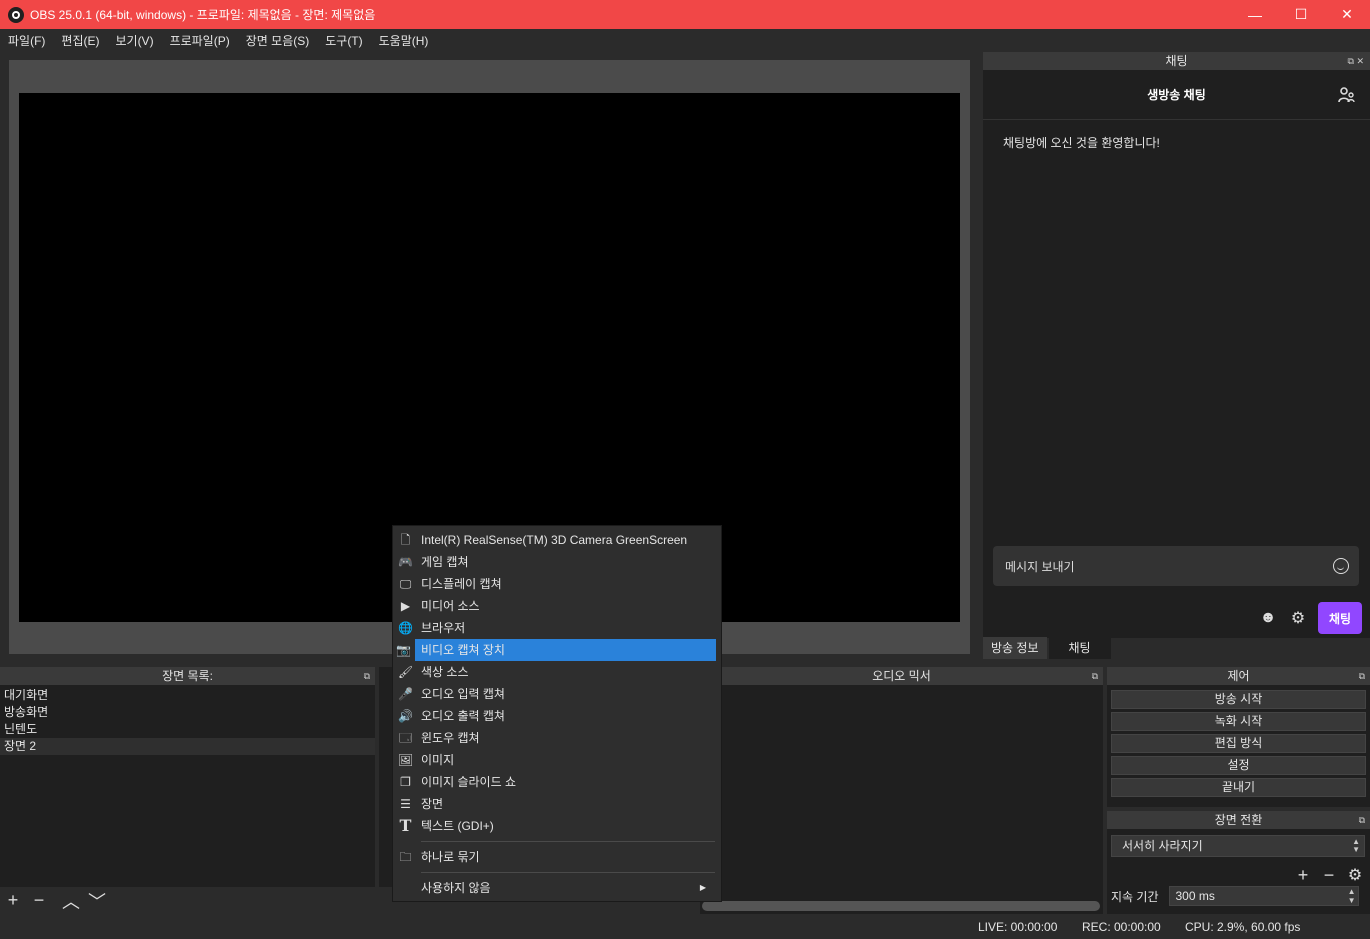  What do you see at coordinates (554, 738) in the screenshot?
I see `menu-item-window-capture: 🗔 윈도우 캡쳐` at bounding box center [554, 738].